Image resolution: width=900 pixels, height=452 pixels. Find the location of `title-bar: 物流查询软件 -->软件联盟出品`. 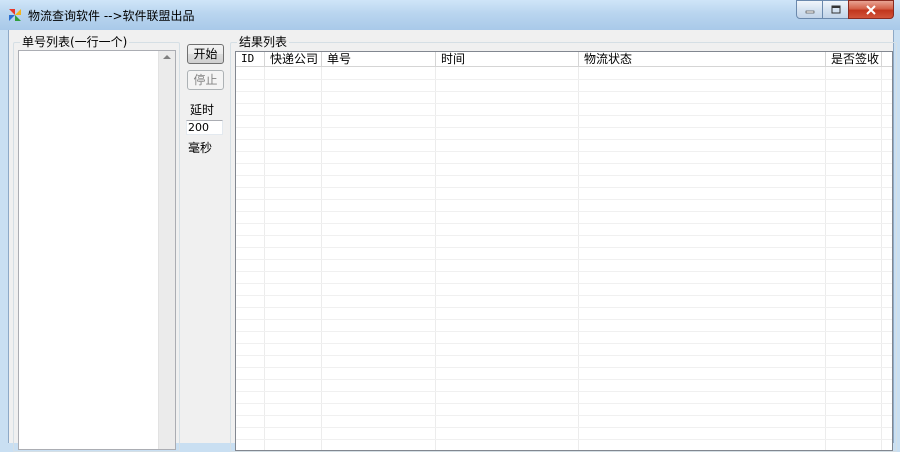

title-bar: 物流查询软件 -->软件联盟出品 is located at coordinates (450, 15).